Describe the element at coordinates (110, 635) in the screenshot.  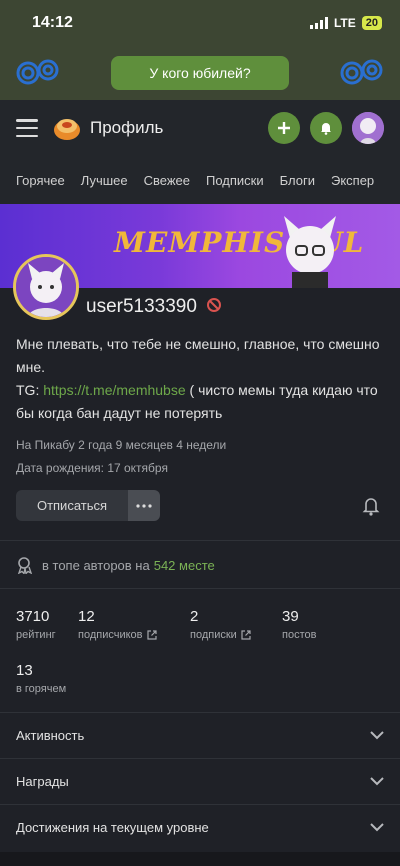
I see `stat-label: подписчиков` at that location.